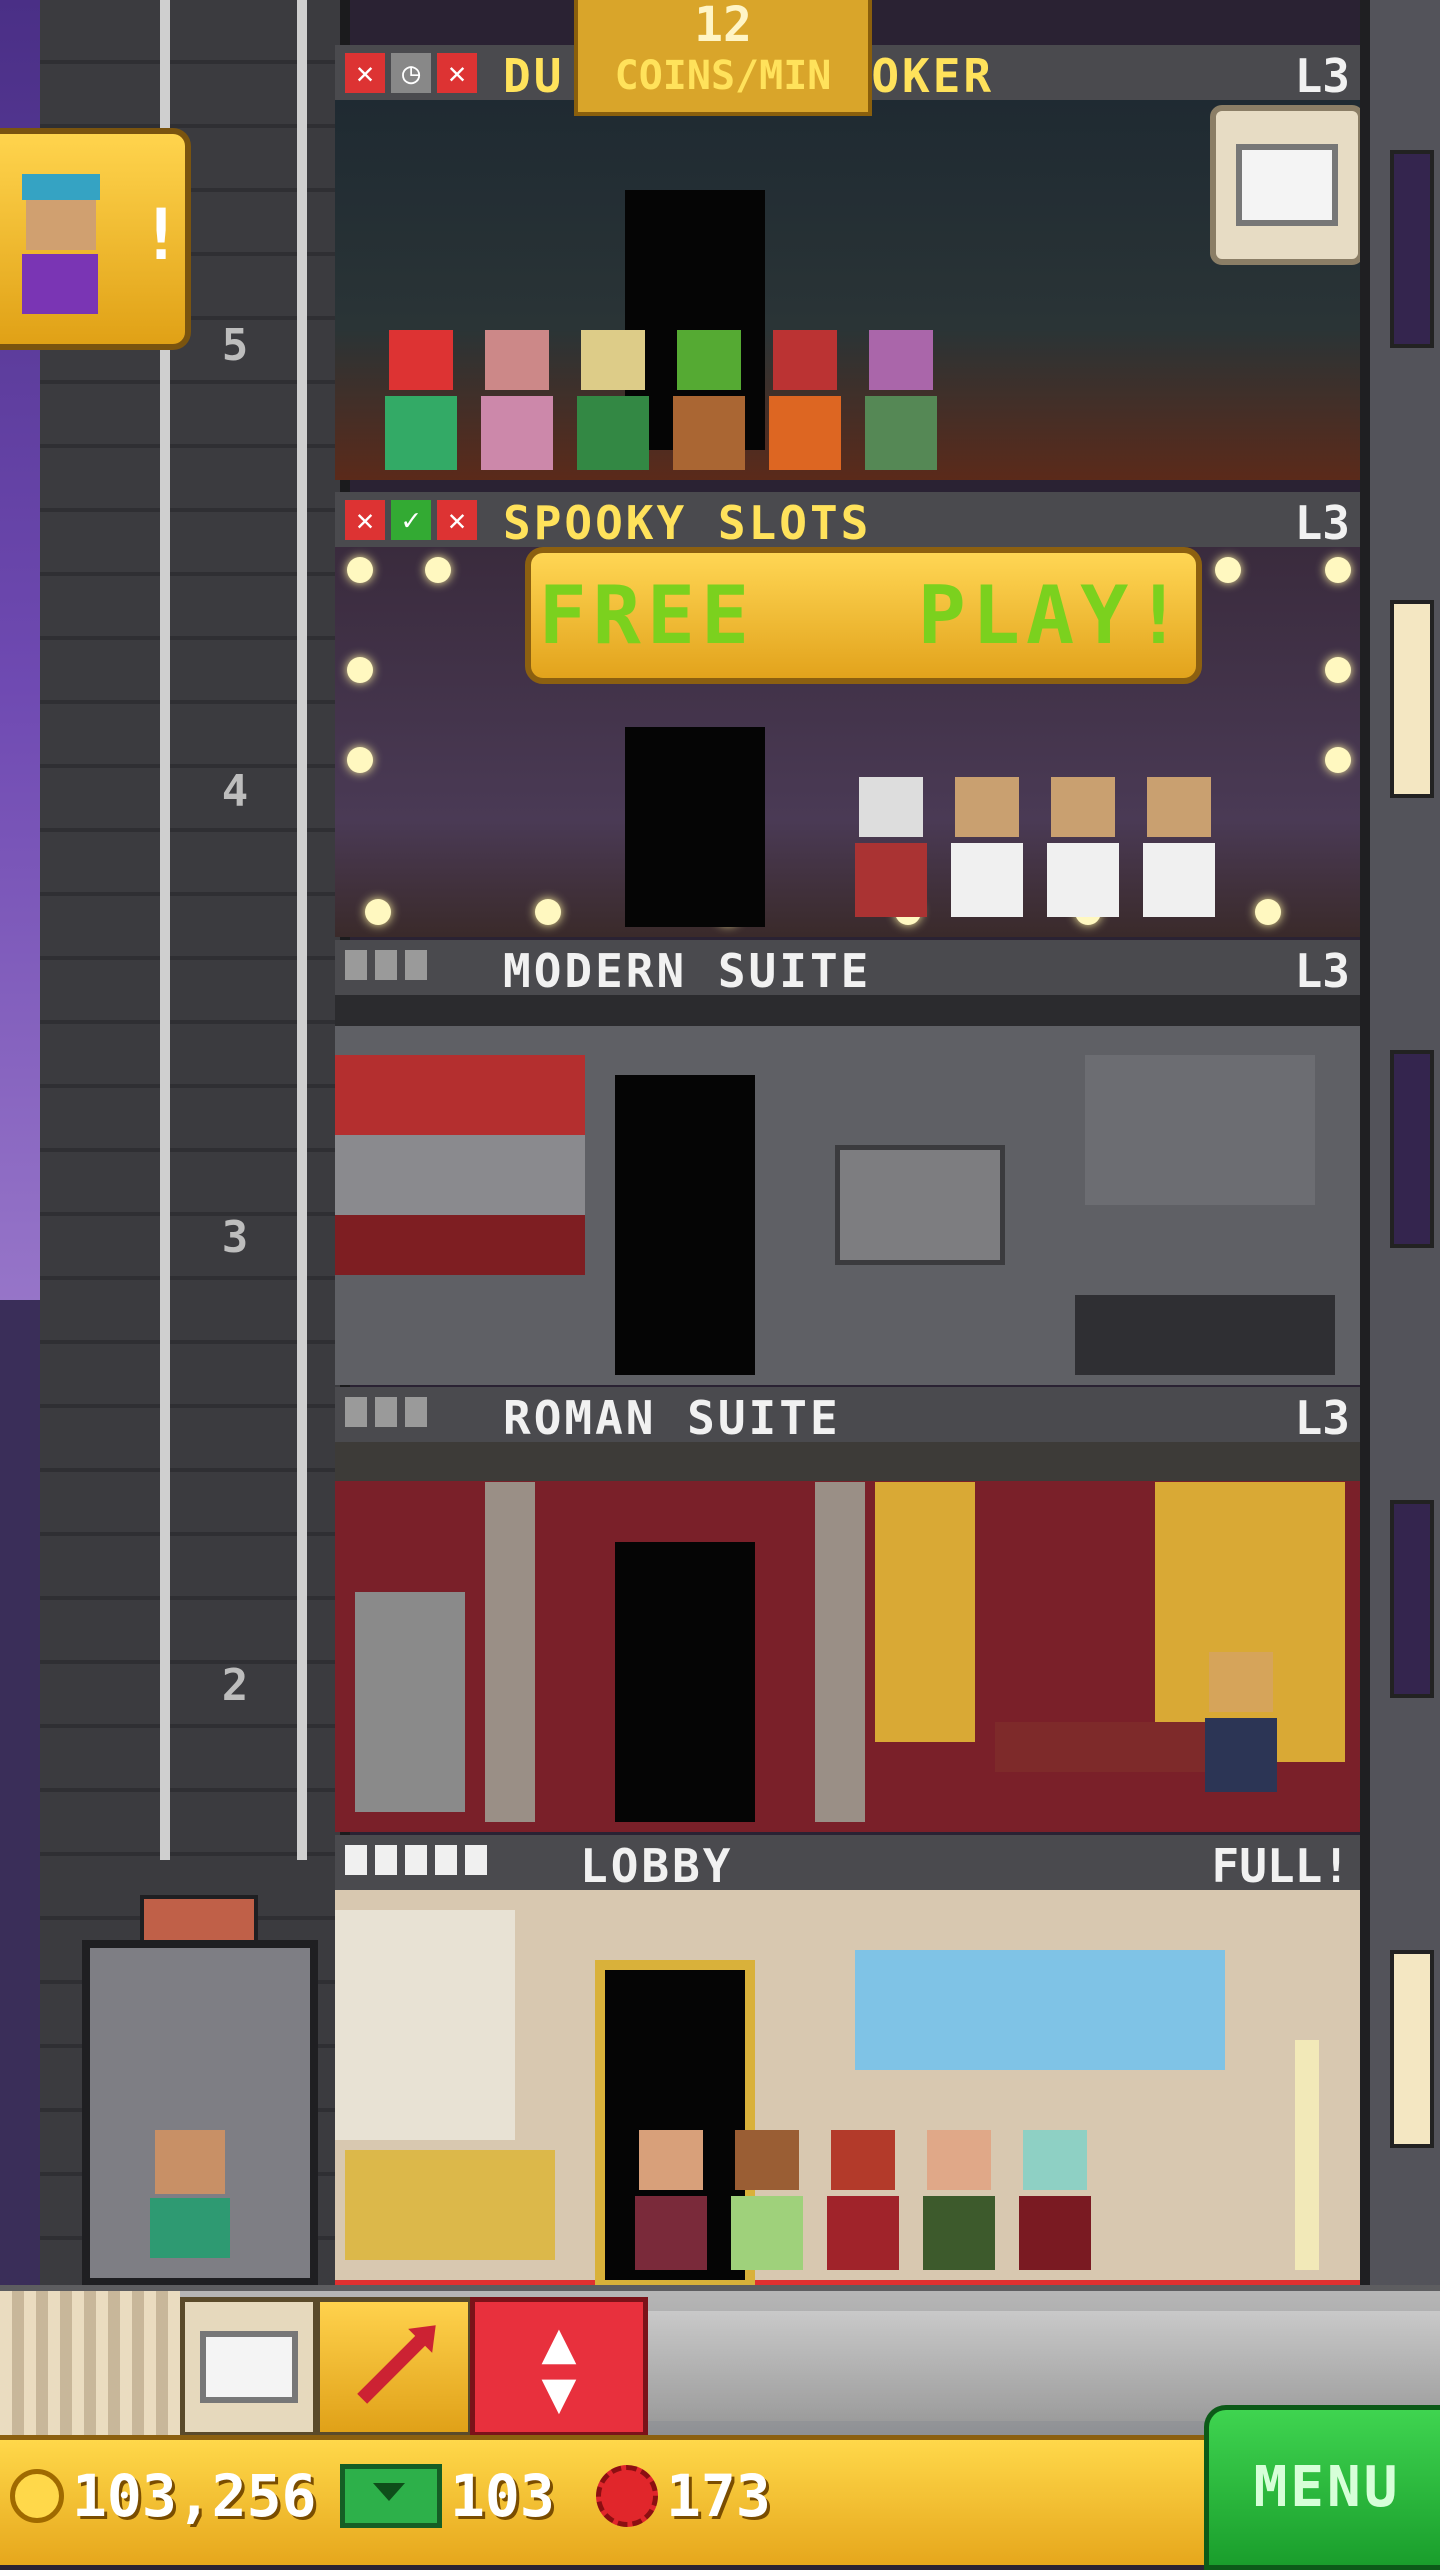 This screenshot has width=1440, height=2570. I want to click on free-play-label: FREE PLAY!, so click(863, 615).